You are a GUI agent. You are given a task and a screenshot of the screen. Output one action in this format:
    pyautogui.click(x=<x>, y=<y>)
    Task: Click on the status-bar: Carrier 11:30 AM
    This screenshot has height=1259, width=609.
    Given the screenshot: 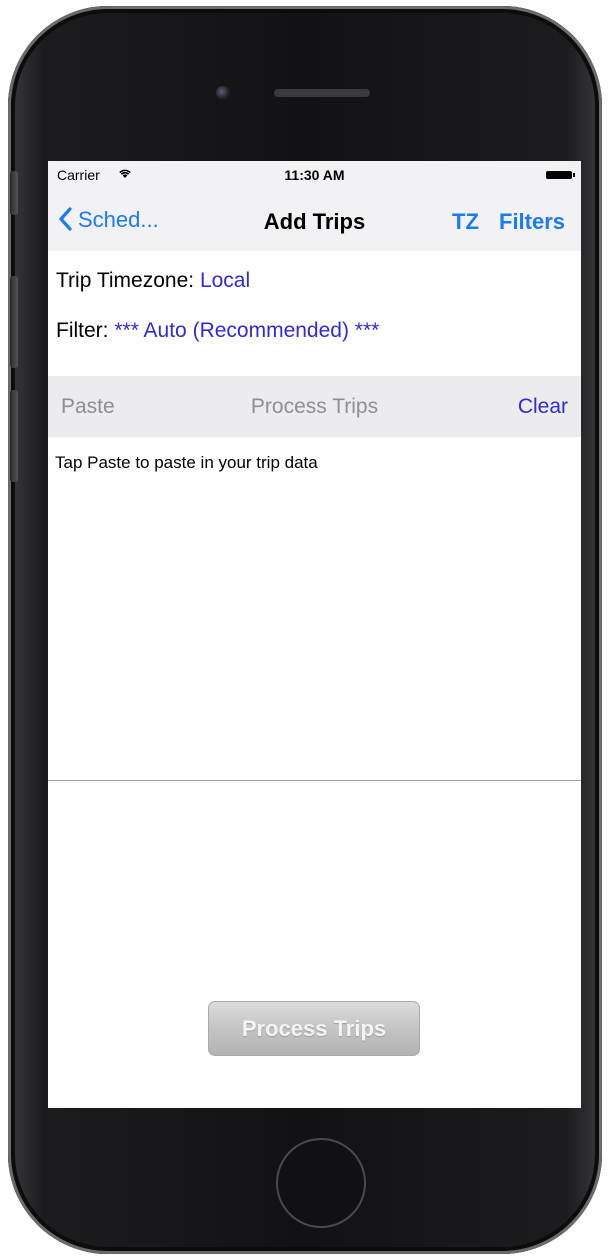 What is the action you would take?
    pyautogui.click(x=314, y=175)
    